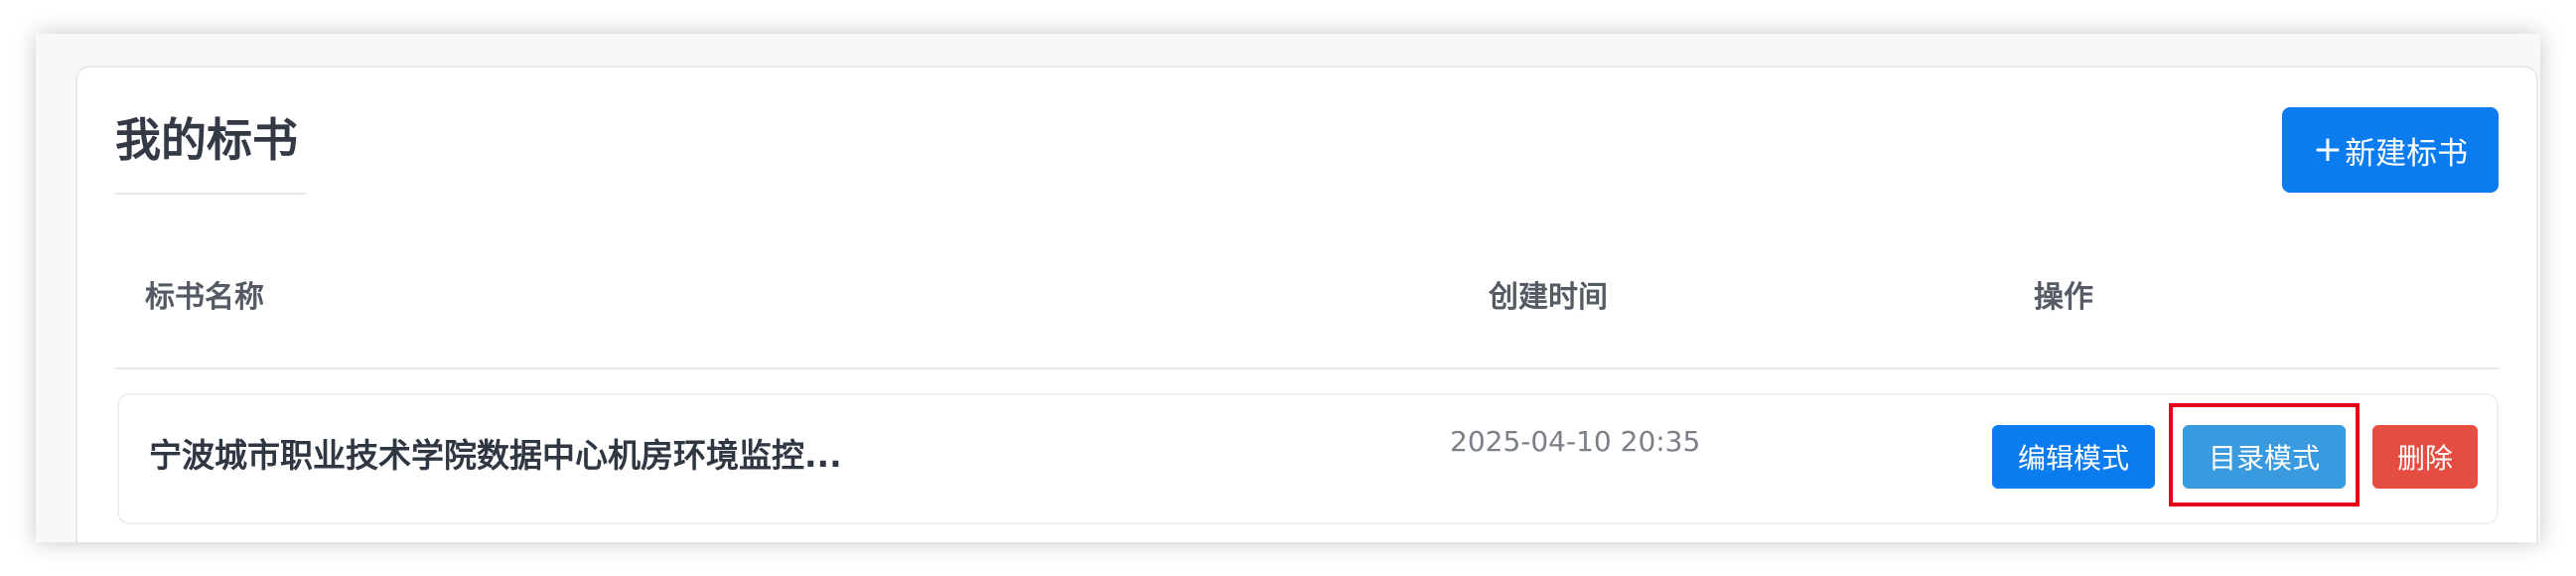 The width and height of the screenshot is (2576, 576). What do you see at coordinates (205, 297) in the screenshot?
I see `column-header-name: 标书名称` at bounding box center [205, 297].